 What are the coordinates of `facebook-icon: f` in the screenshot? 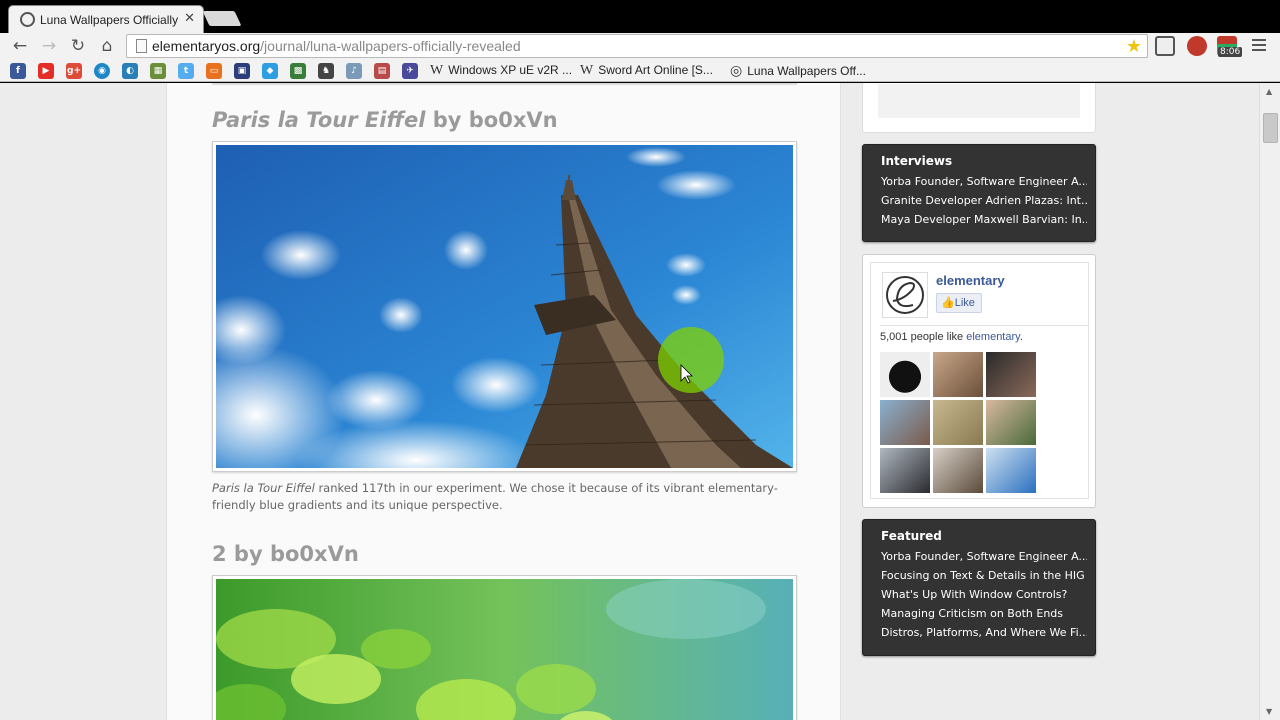 It's located at (18, 71).